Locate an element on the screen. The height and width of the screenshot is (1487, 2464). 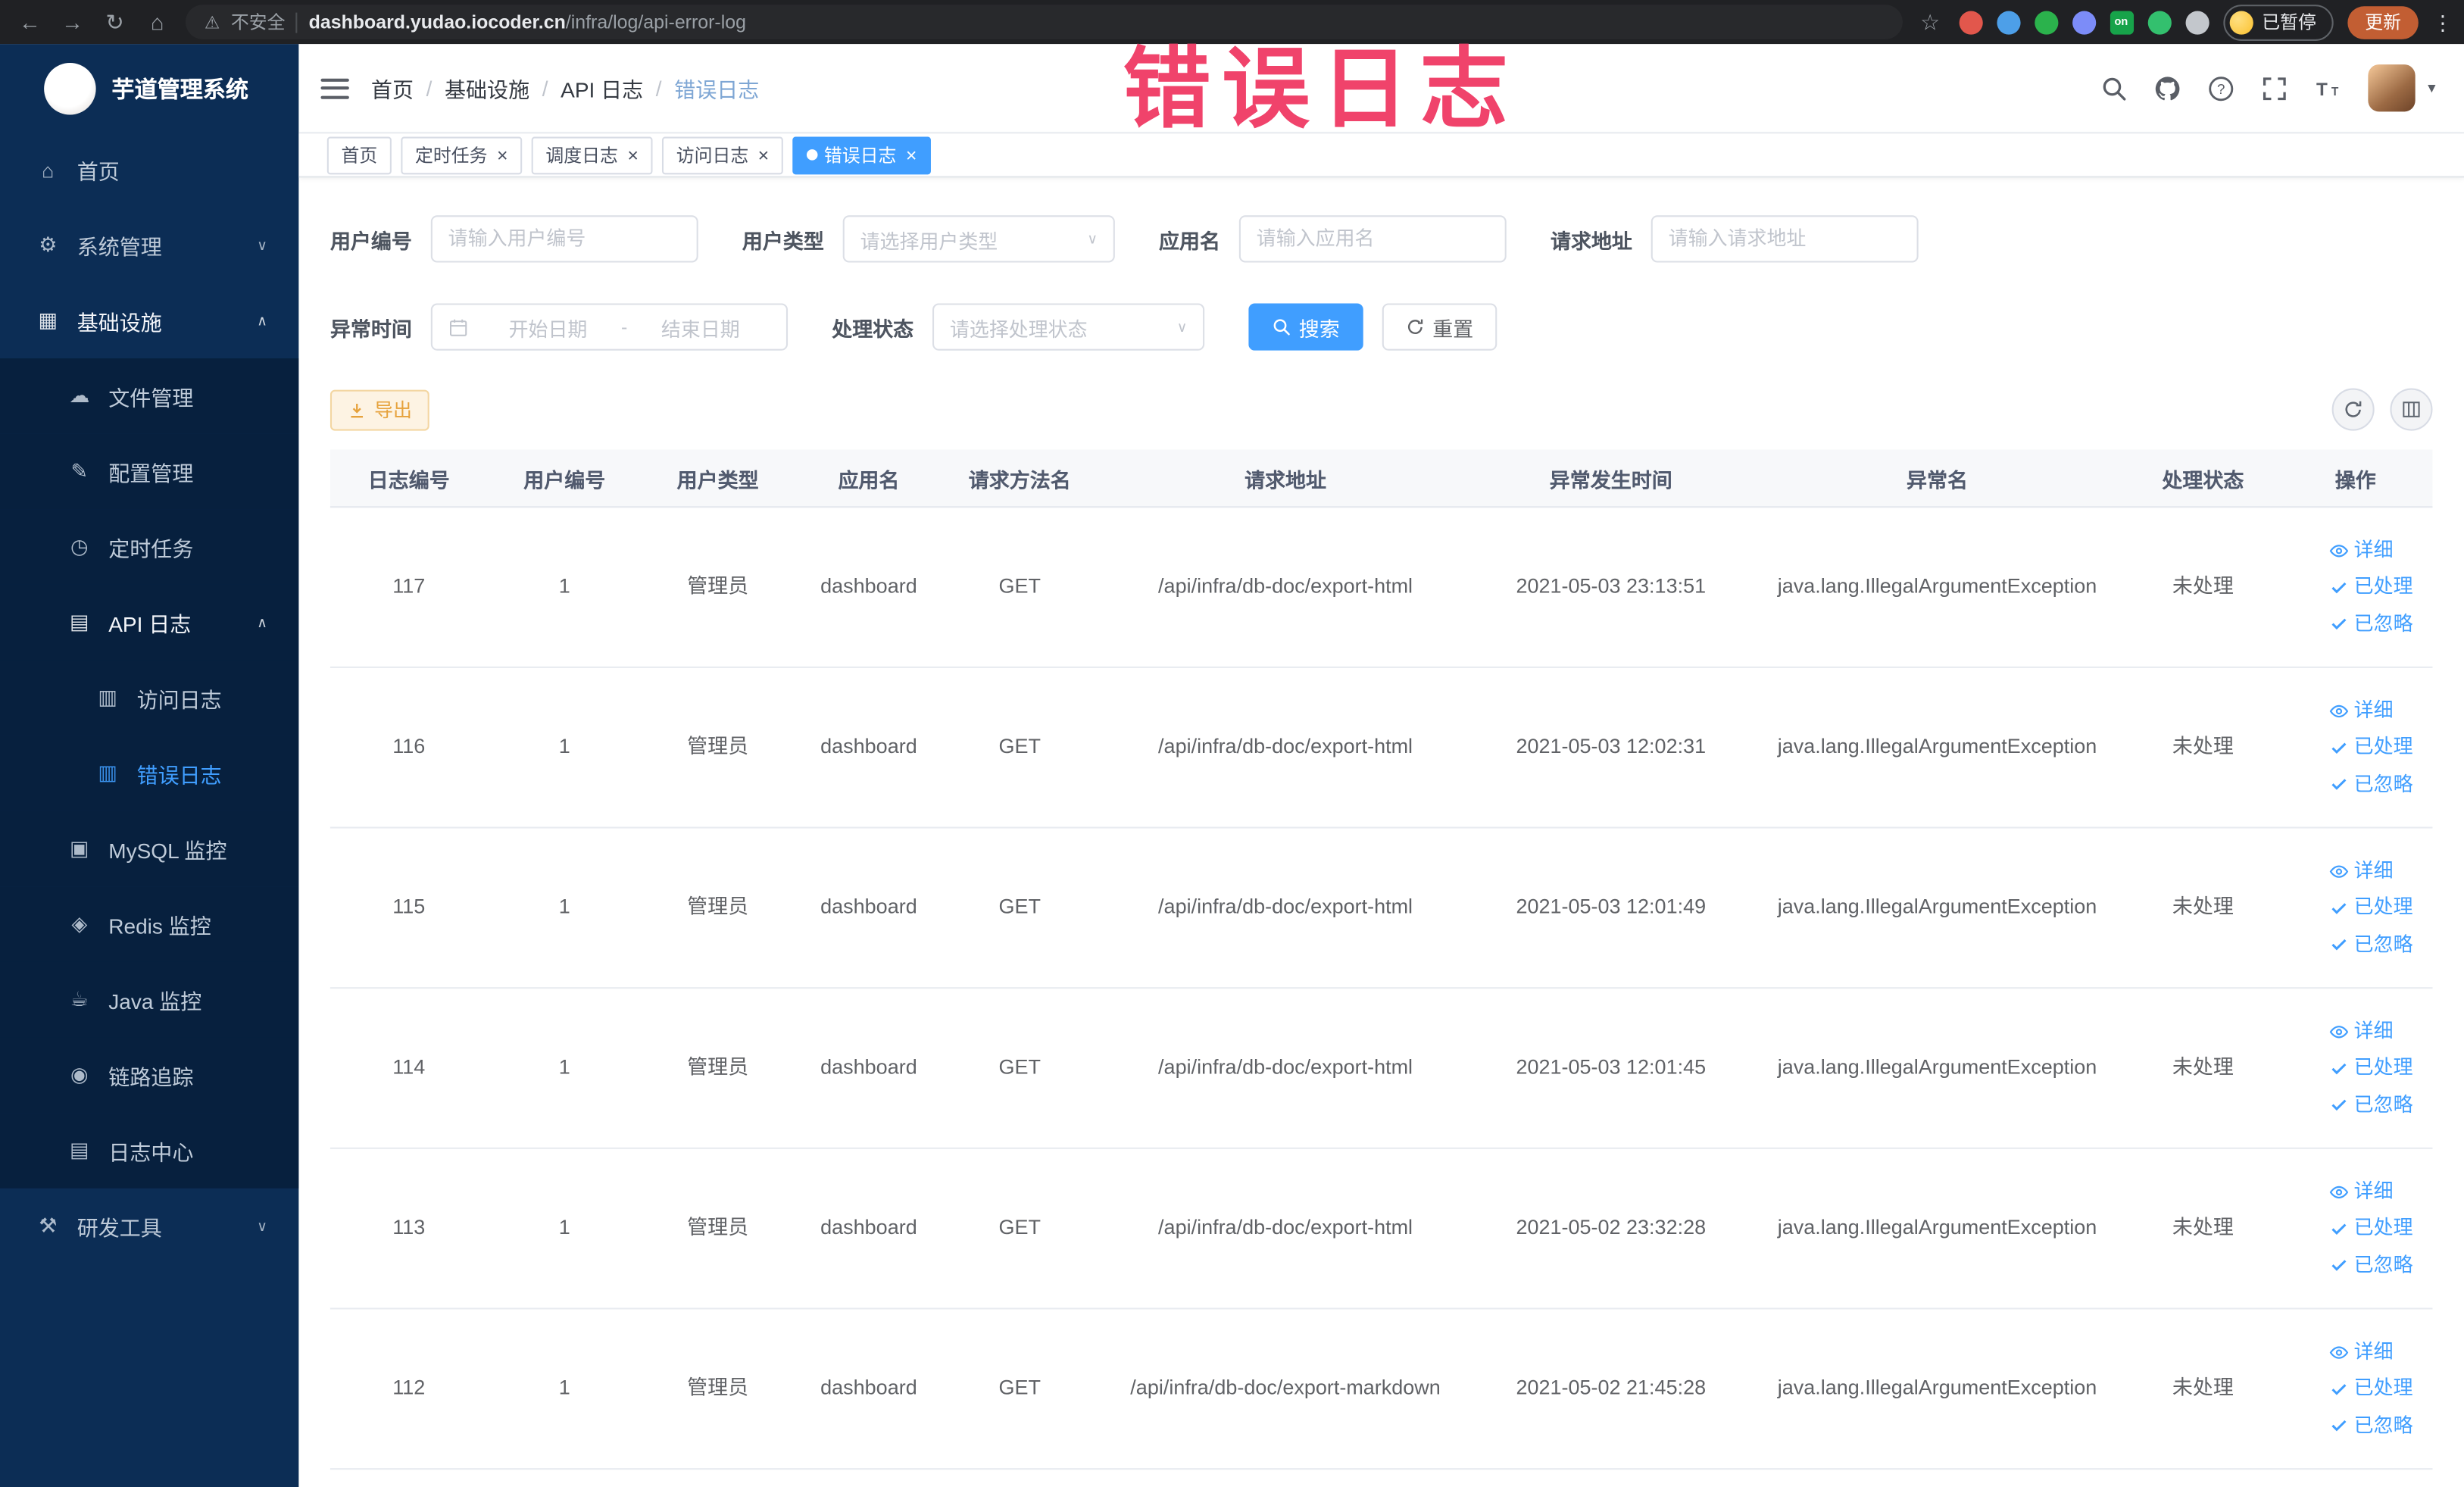
ext-on-icon: on is located at coordinates (2121, 22).